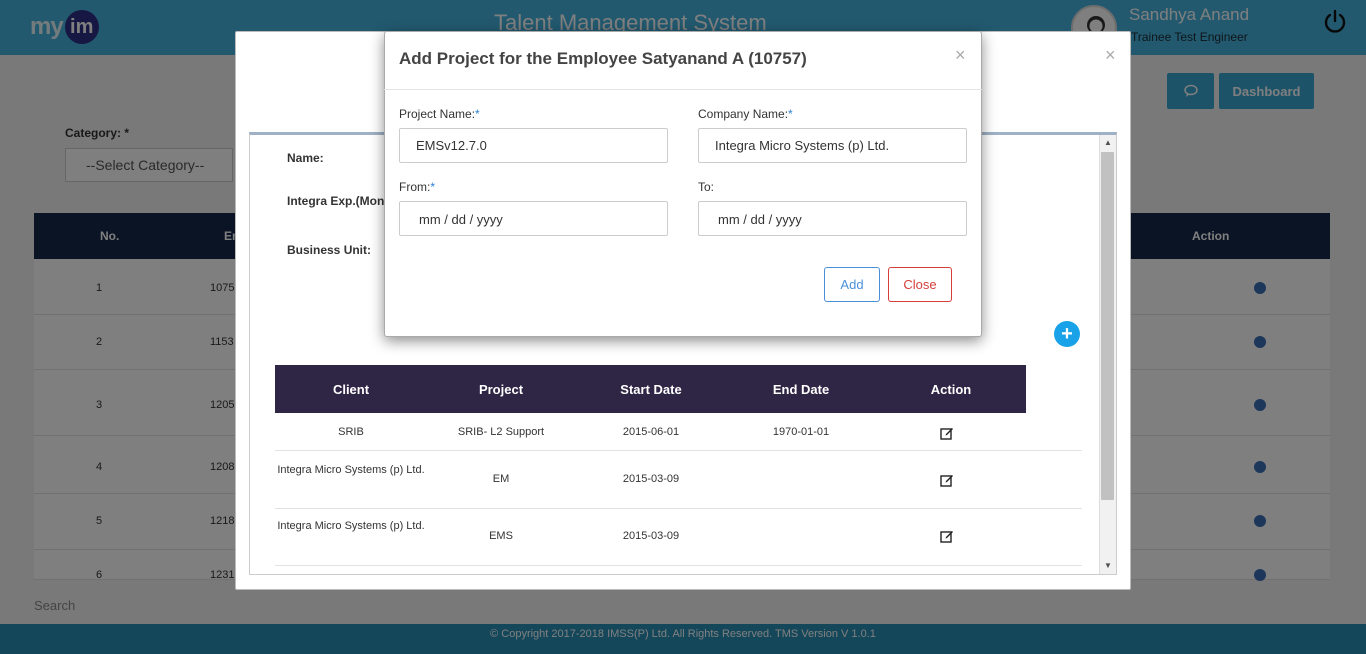  Describe the element at coordinates (501, 432) in the screenshot. I see `cell-project: SRIB- L2 Support` at that location.